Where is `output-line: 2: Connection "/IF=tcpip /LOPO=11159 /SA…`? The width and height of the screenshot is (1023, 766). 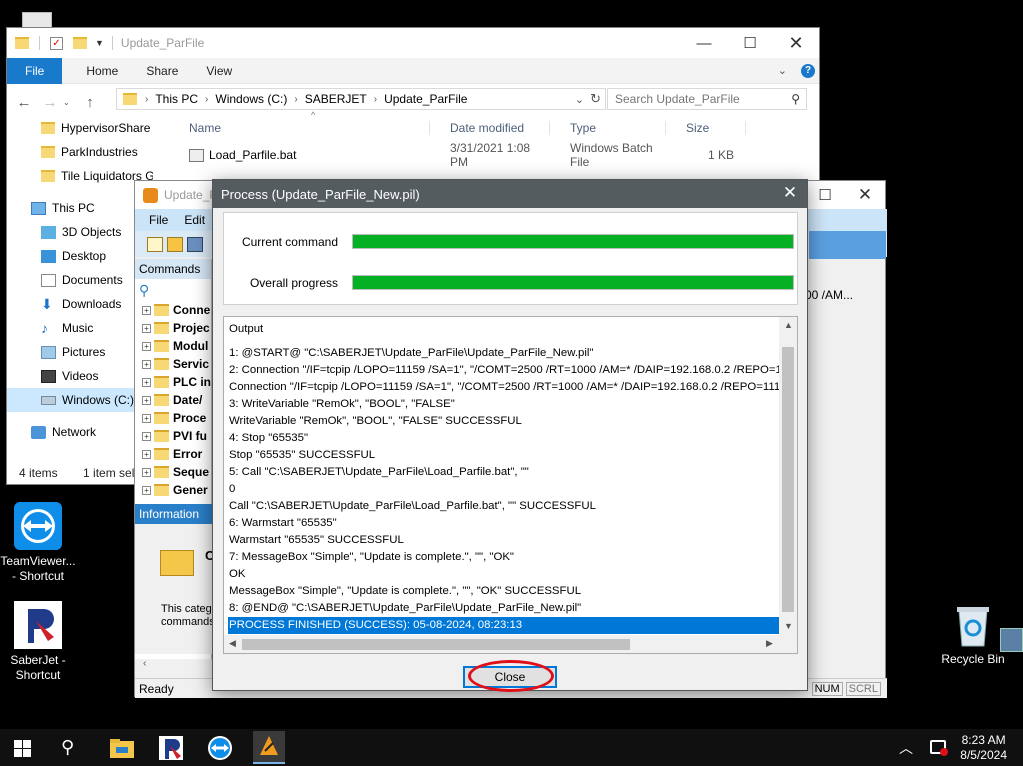
output-line: 2: Connection "/IF=tcpip /LOPO=11159 /SA… is located at coordinates (504, 370).